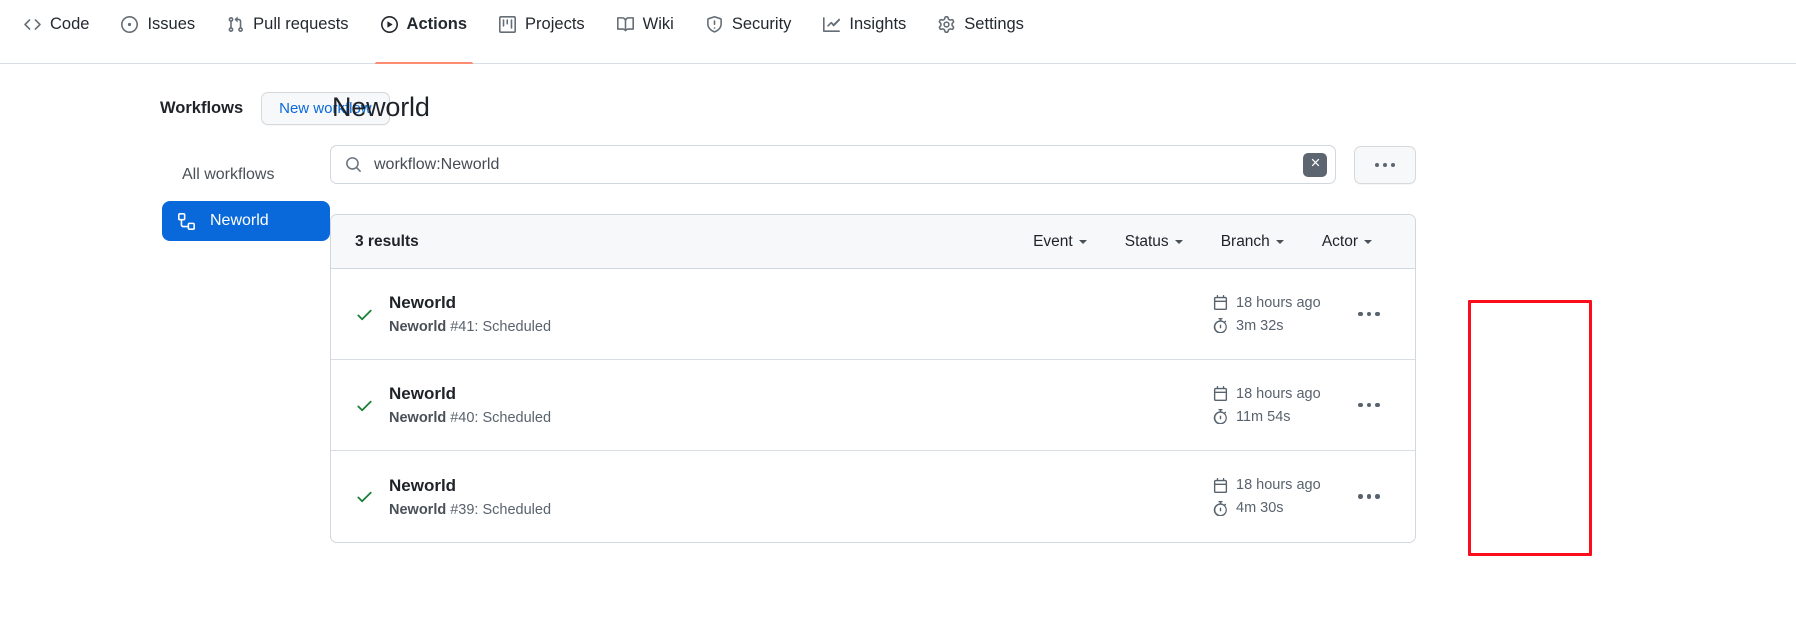  Describe the element at coordinates (797, 327) in the screenshot. I see `run-subtitle: Neworld #41: Scheduled` at that location.